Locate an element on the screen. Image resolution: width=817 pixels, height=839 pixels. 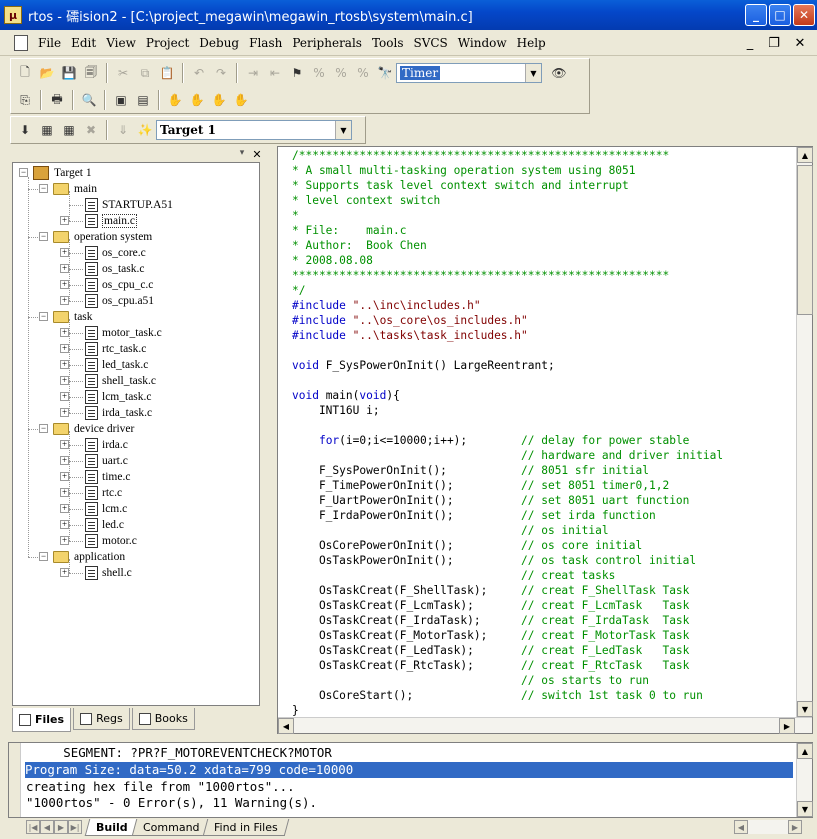
output-gripper is located at coordinates (15, 780).